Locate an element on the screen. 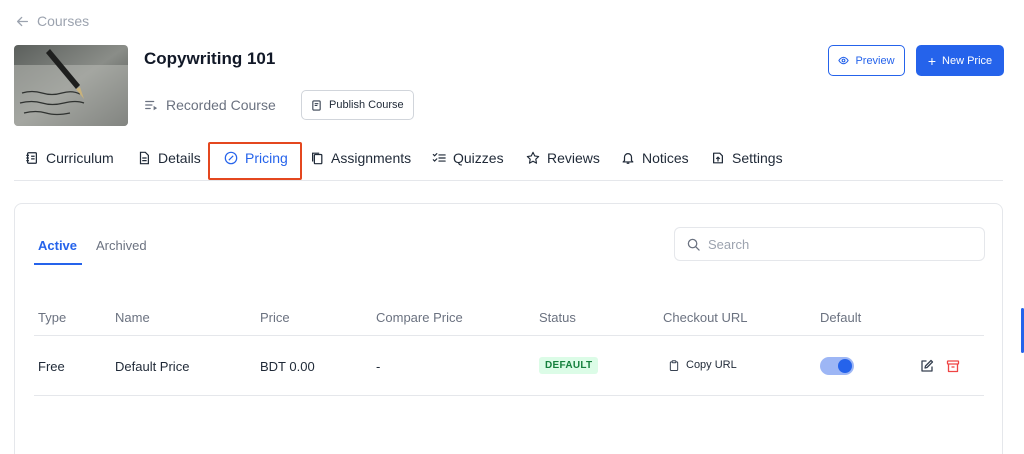  subtab-active: Active is located at coordinates (57, 245).